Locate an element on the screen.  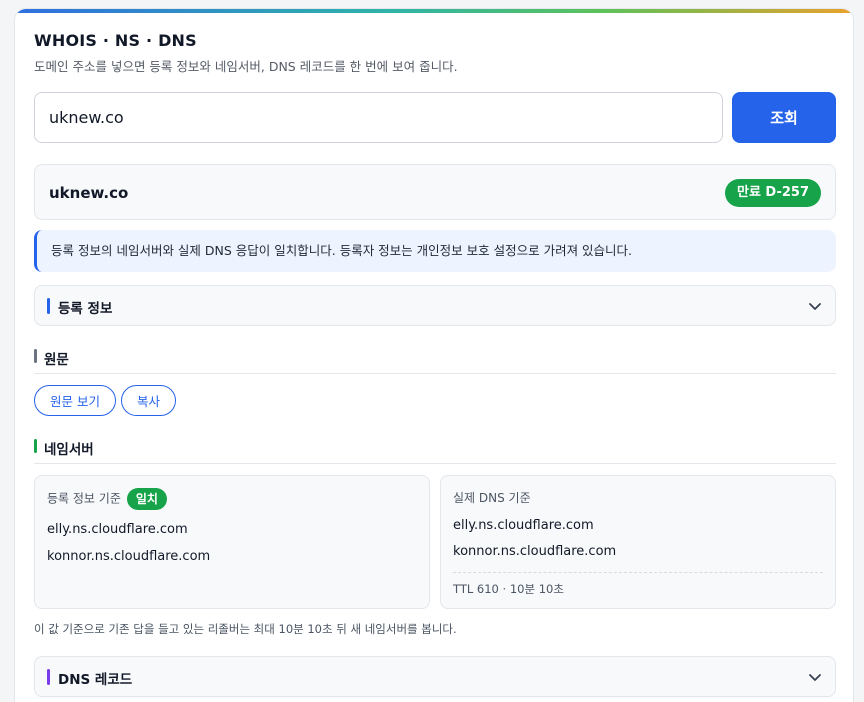
dns-panel-title: 실제 DNS 기준 is located at coordinates (492, 498).